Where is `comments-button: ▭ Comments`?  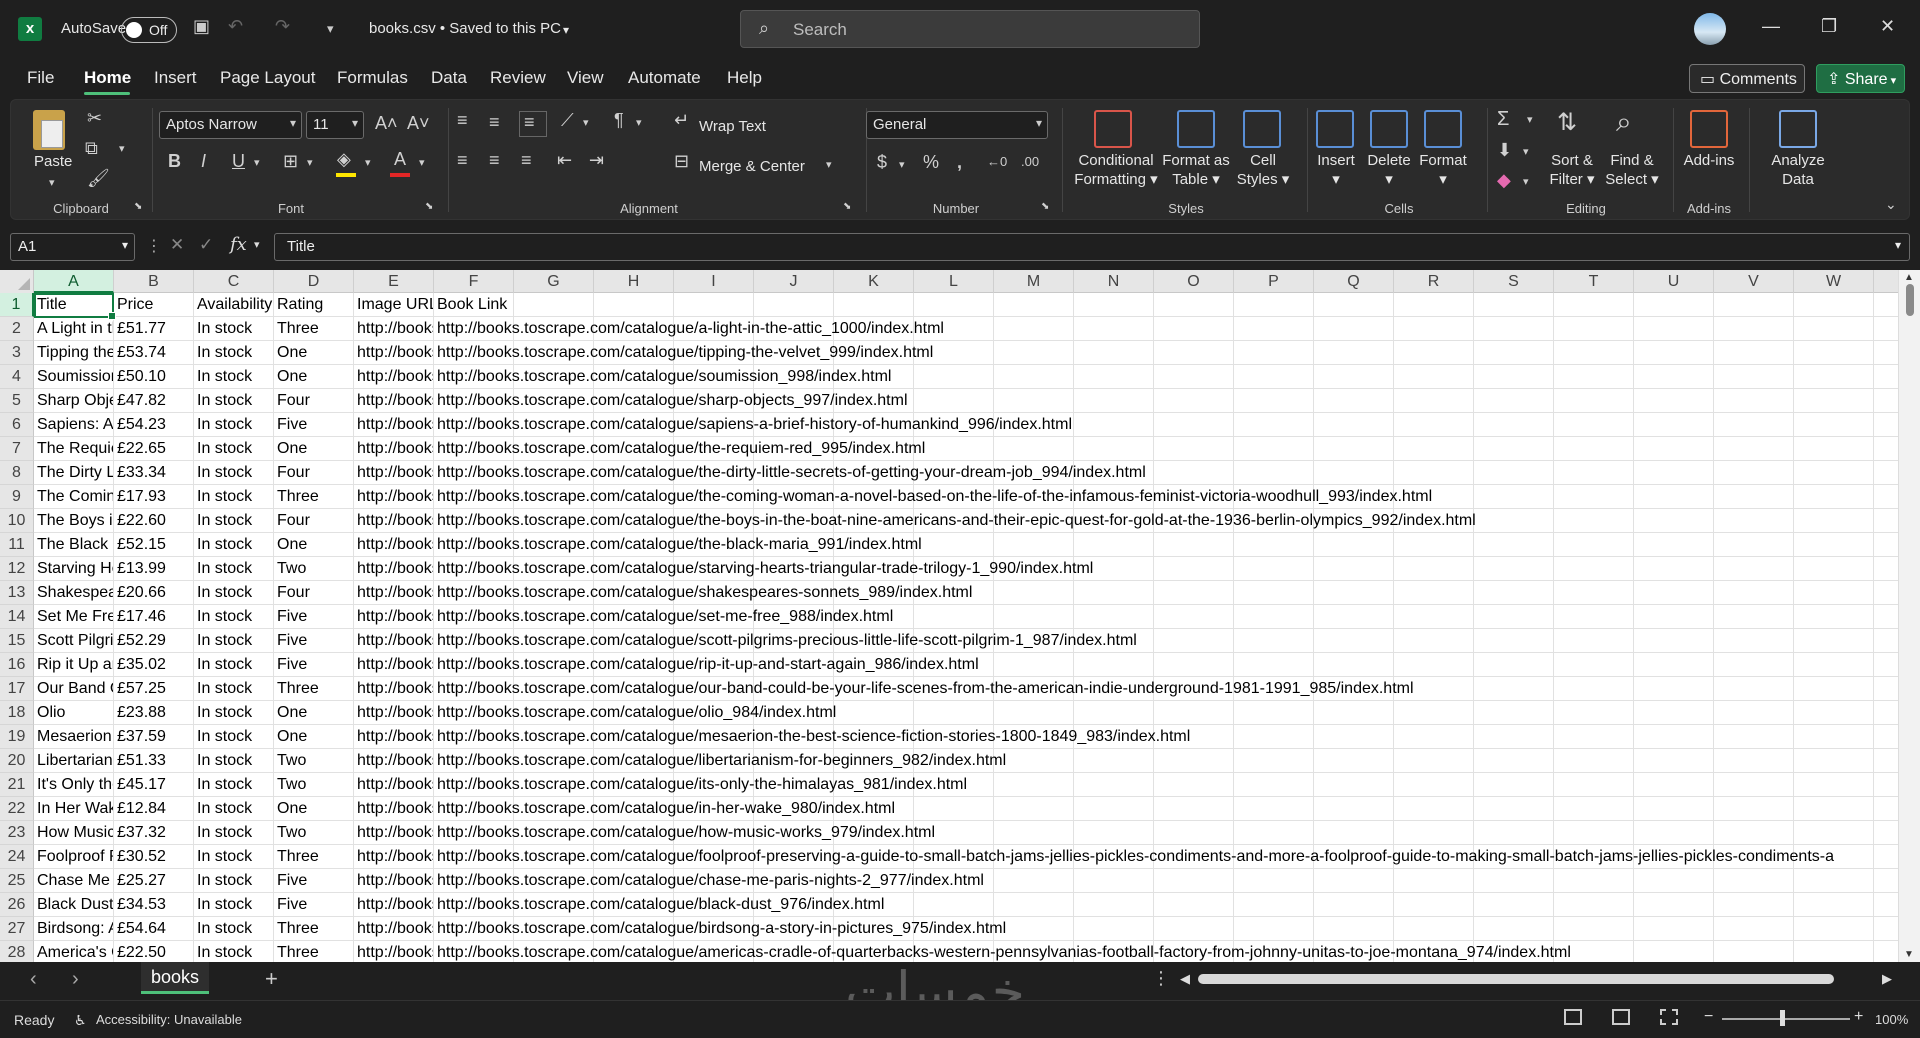 comments-button: ▭ Comments is located at coordinates (1747, 78).